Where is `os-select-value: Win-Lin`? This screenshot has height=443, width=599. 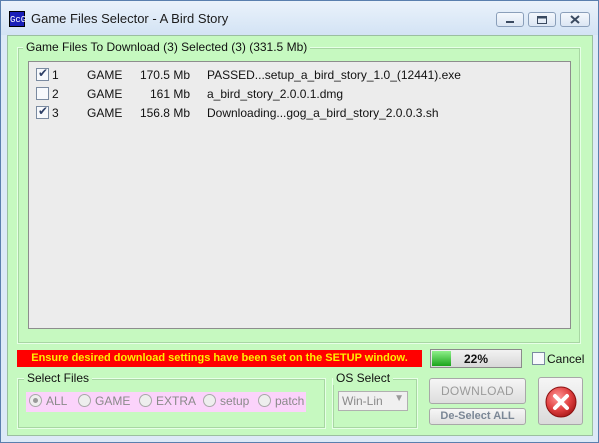 os-select-value: Win-Lin is located at coordinates (362, 401).